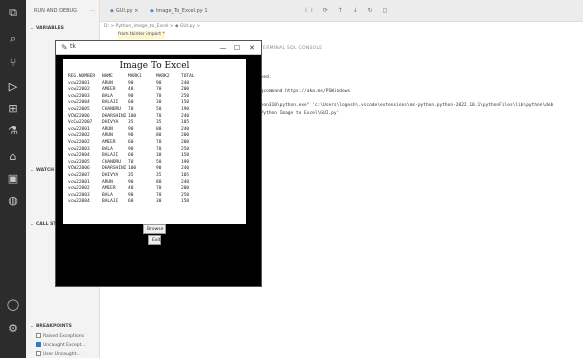  Describe the element at coordinates (13, 329) in the screenshot. I see `settings-icon: ⚙` at that location.